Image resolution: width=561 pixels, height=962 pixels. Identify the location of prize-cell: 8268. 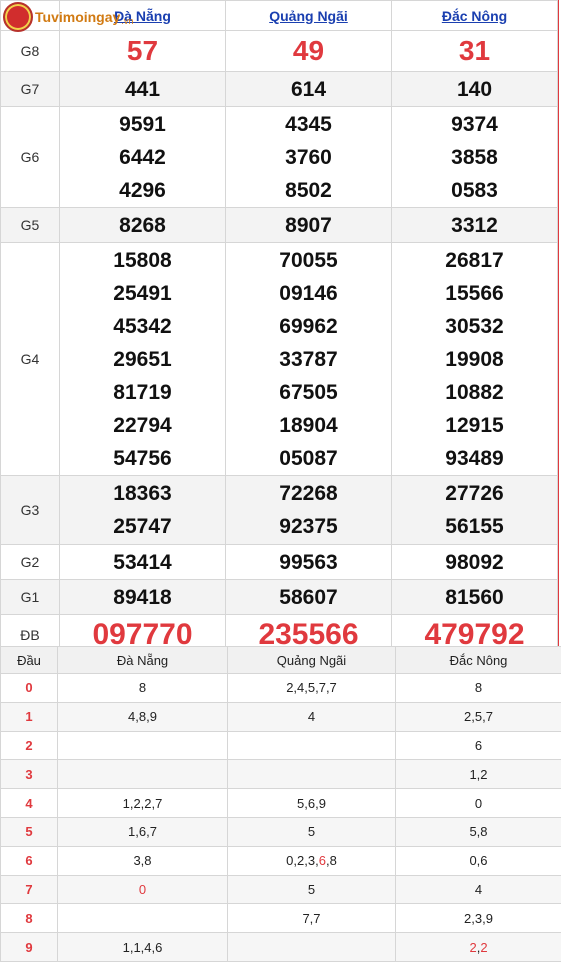
(143, 225).